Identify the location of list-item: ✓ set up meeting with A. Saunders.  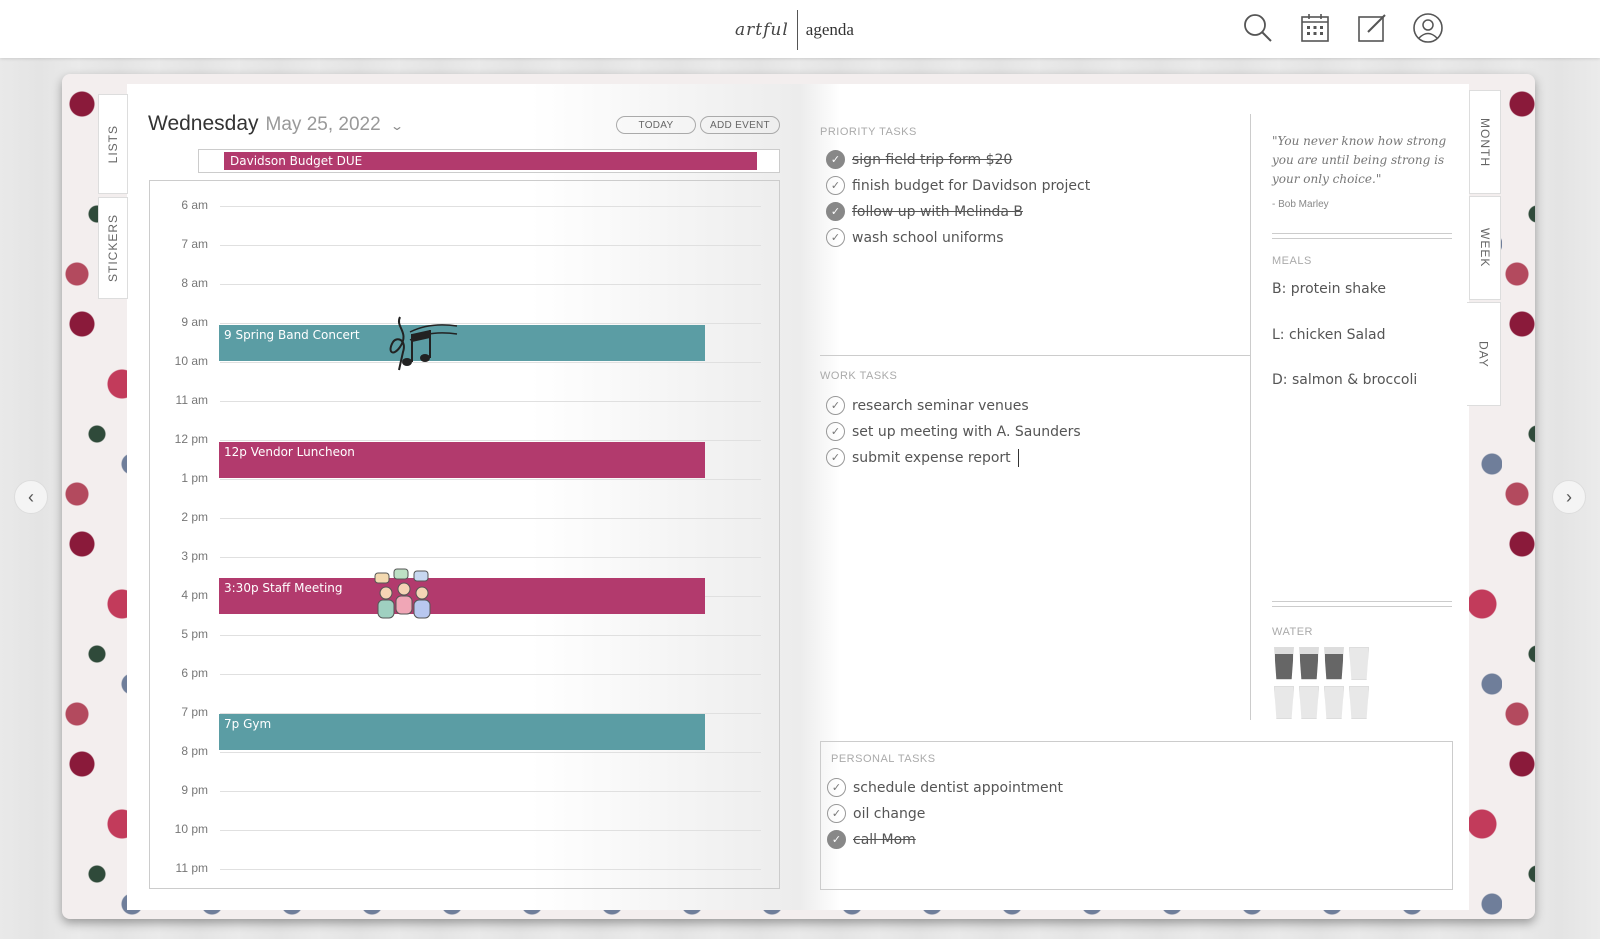
(953, 431).